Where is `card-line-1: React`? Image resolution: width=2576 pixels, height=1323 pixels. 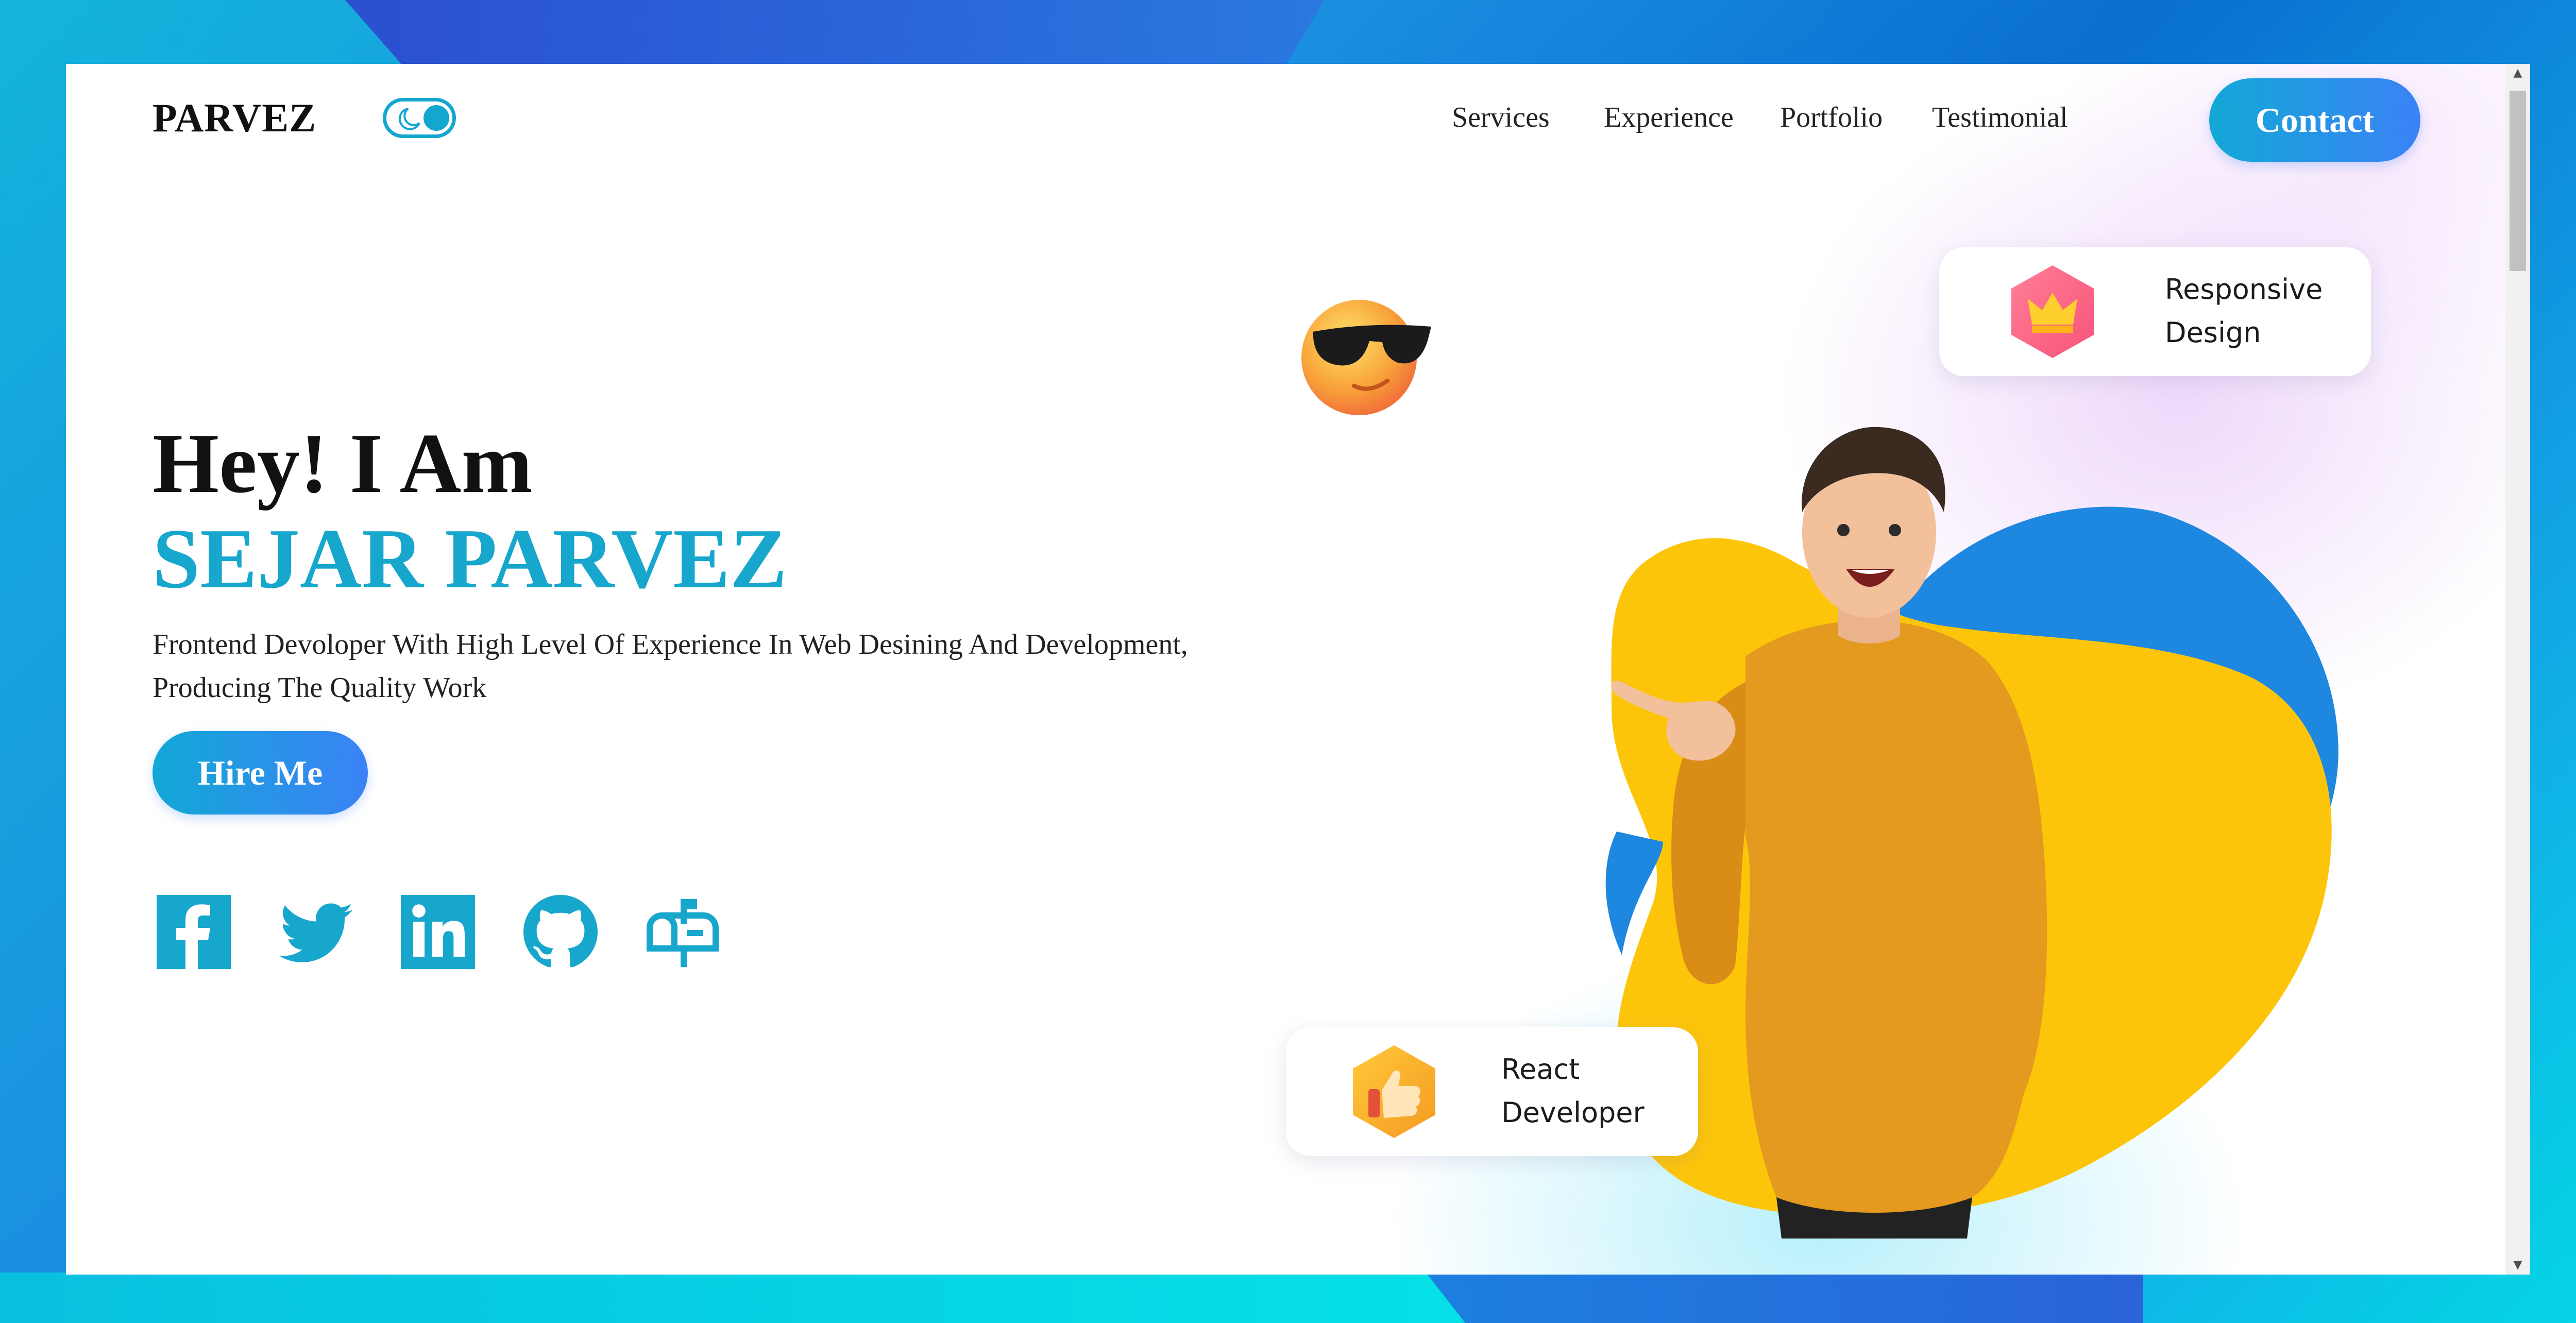
card-line-1: React is located at coordinates (1540, 1069).